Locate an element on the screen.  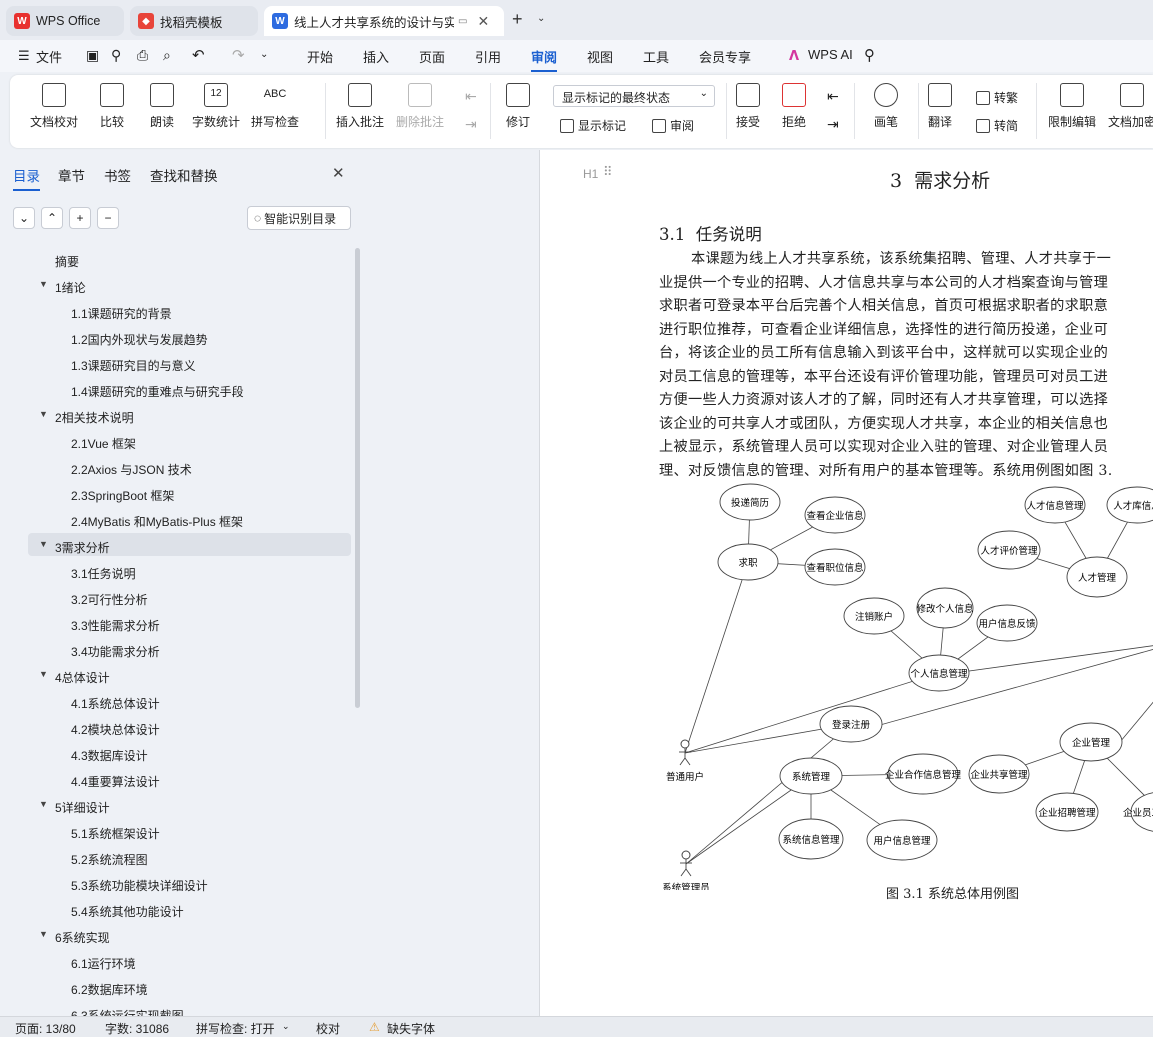
accept-button: 接受 is located at coordinates (748, 106).